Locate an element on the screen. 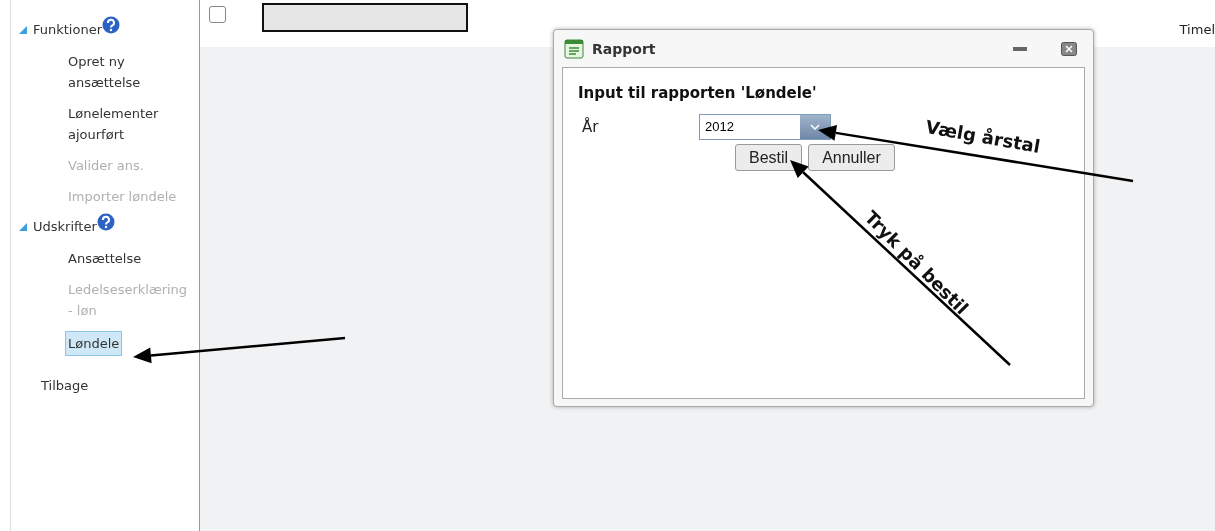 The image size is (1215, 531). menu-item: Opret ny ansættelse is located at coordinates (130, 72).